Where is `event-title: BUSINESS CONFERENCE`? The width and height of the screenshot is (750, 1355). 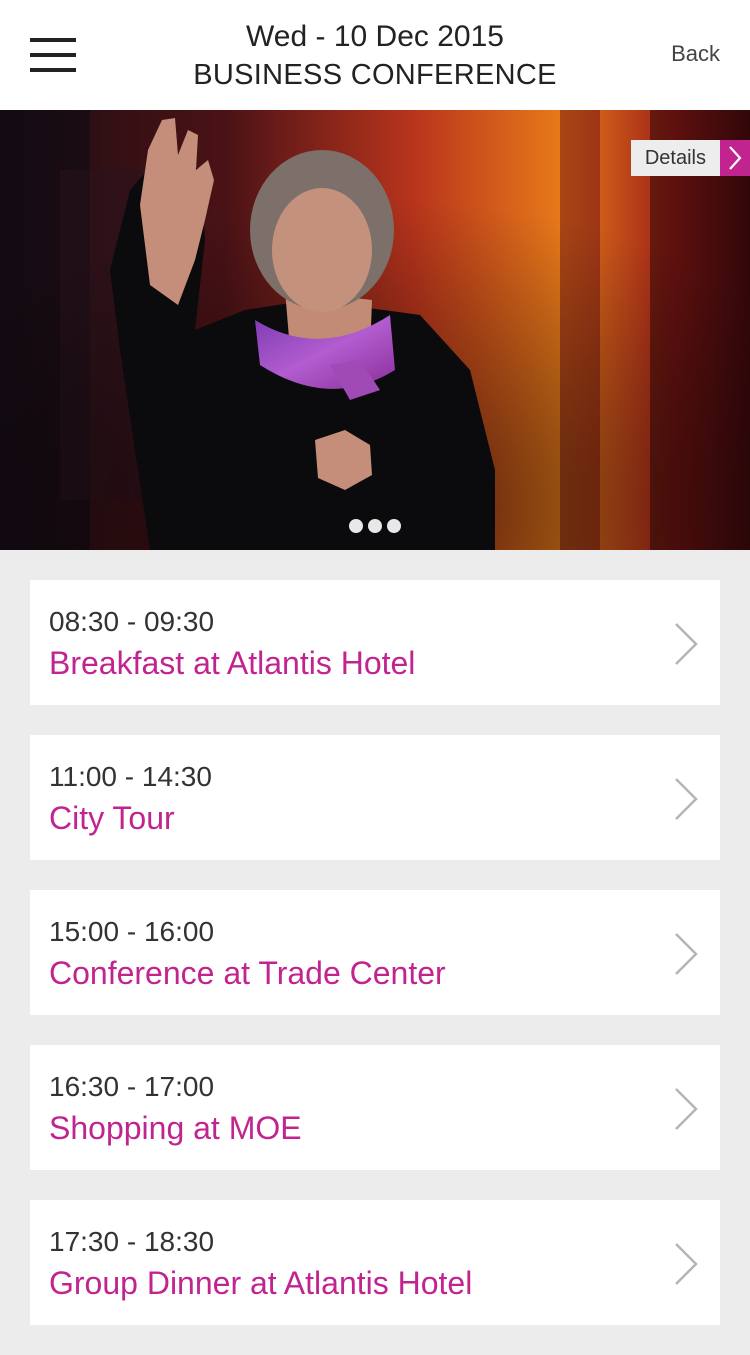
event-title: BUSINESS CONFERENCE is located at coordinates (375, 75).